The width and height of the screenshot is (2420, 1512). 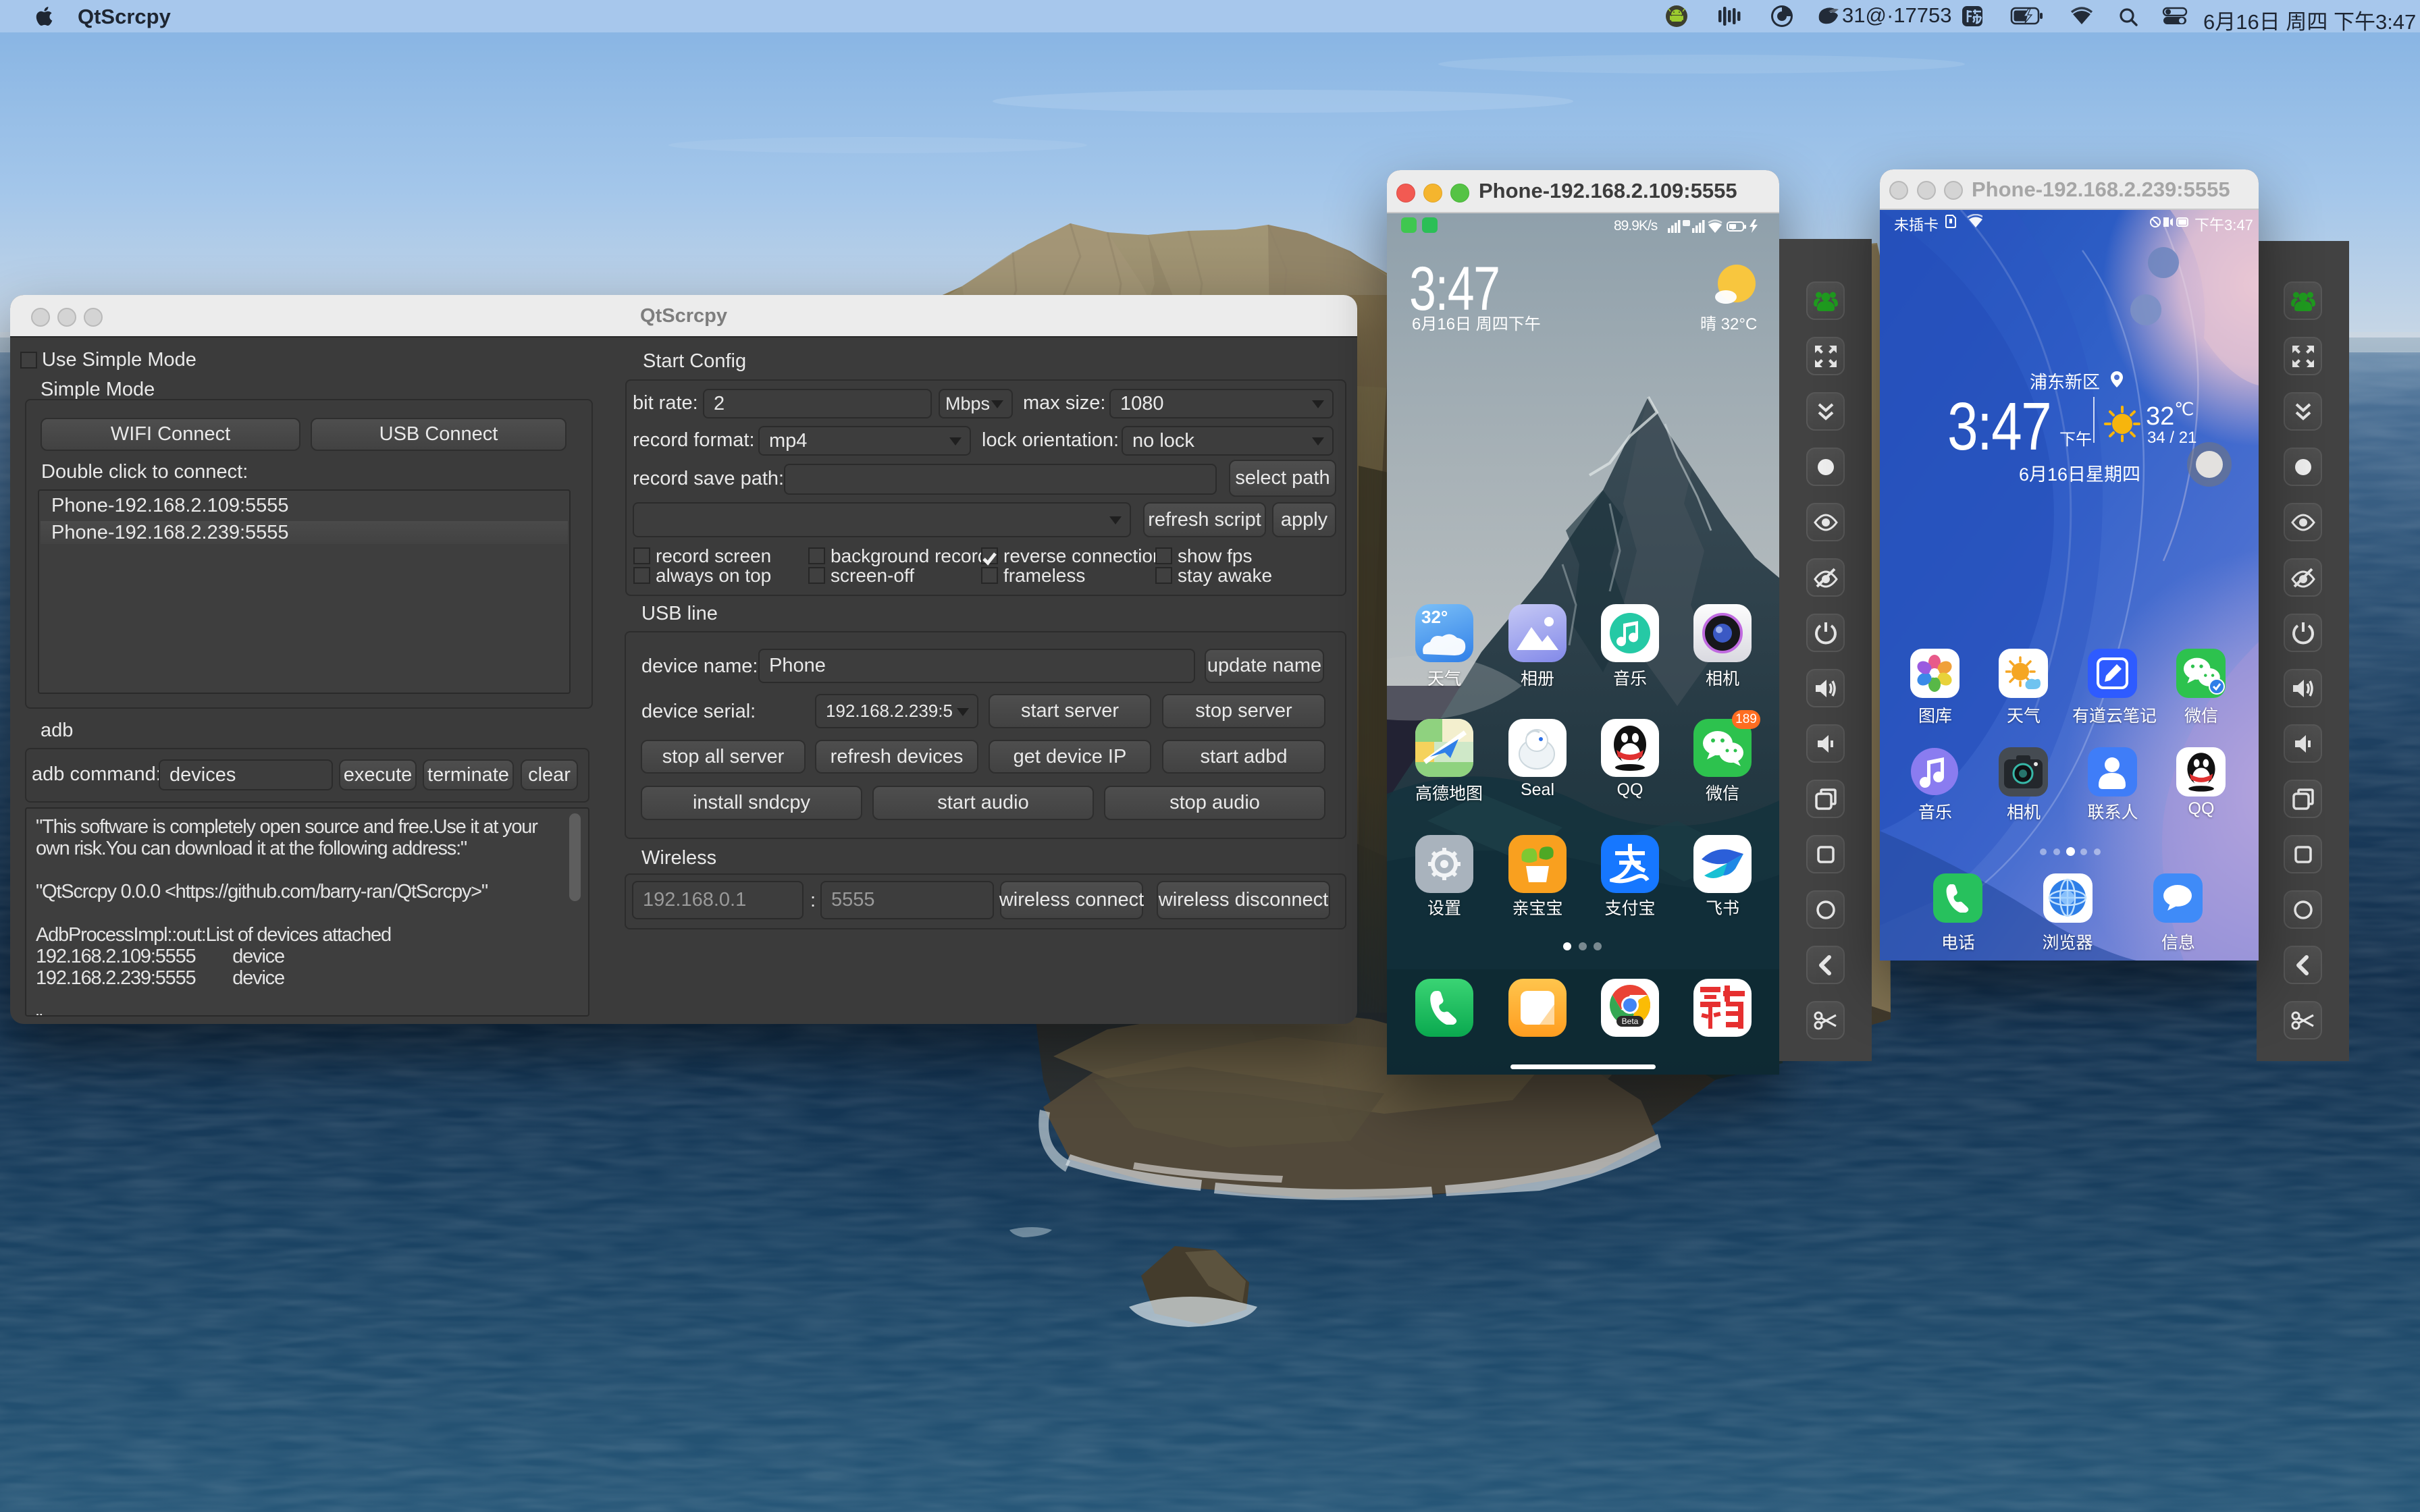 What do you see at coordinates (1896, 16) in the screenshot?
I see `svg-text: 31@·17753` at bounding box center [1896, 16].